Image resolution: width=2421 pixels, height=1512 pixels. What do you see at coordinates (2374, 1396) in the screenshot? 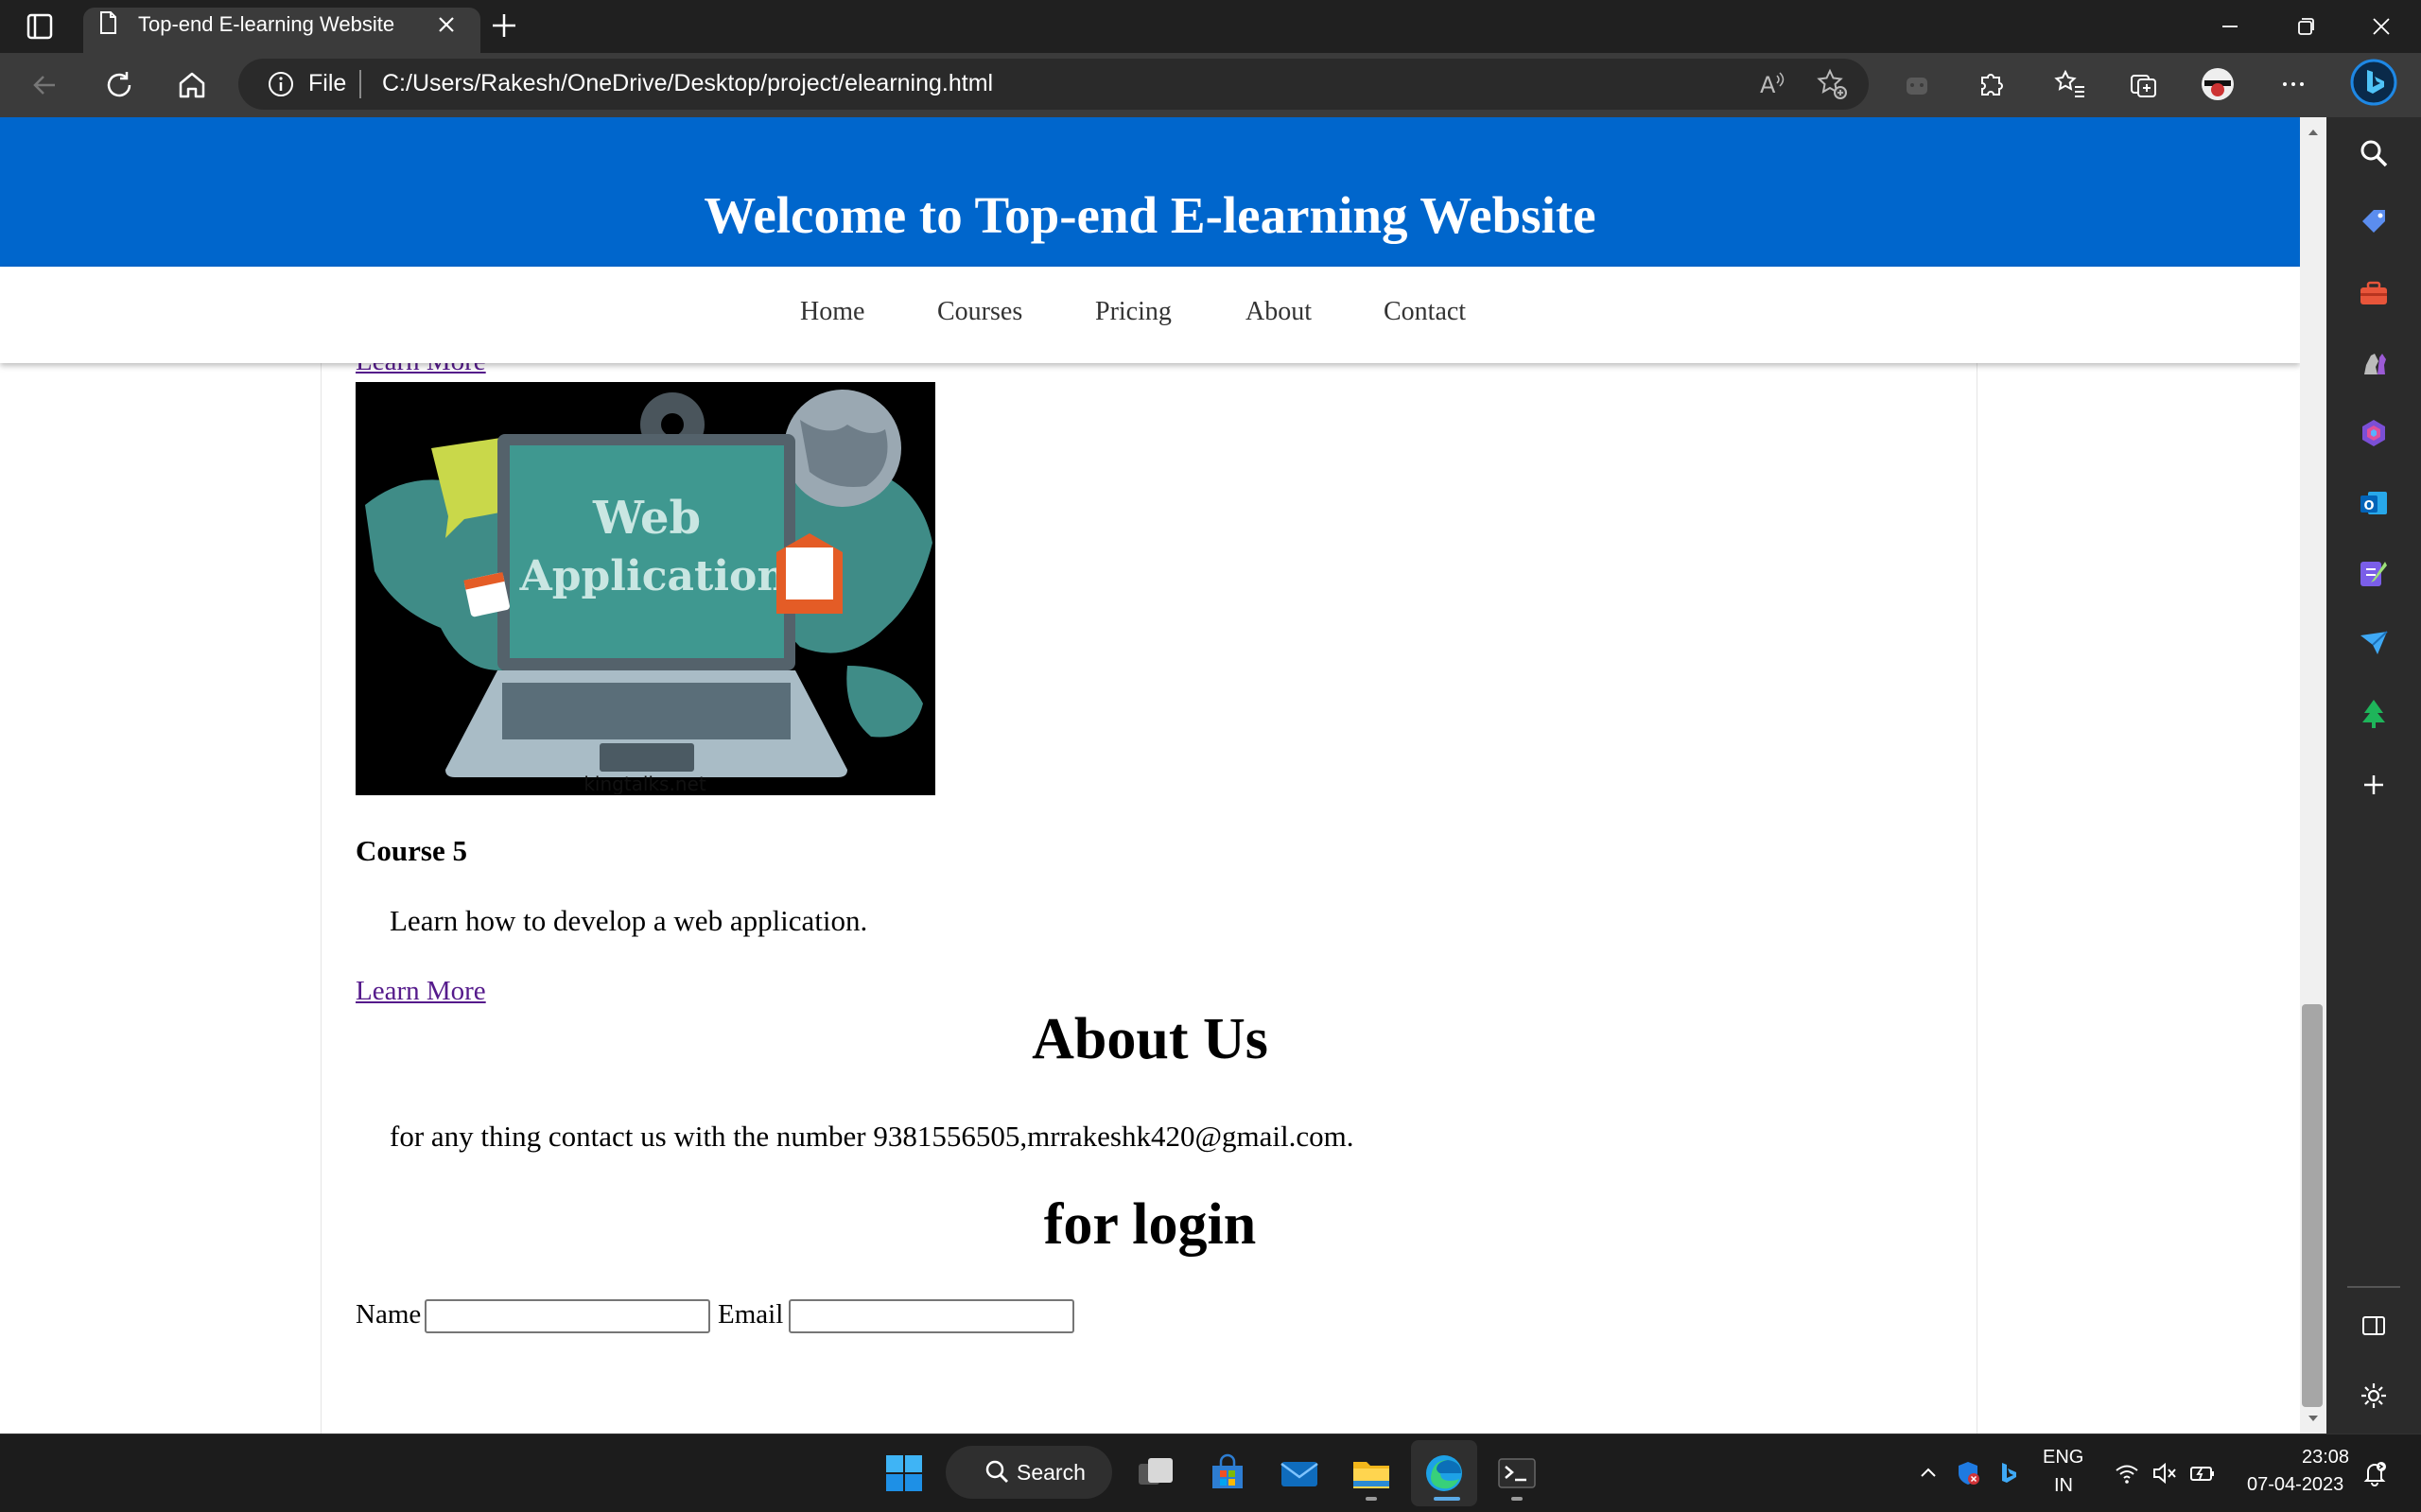
I see `settings-icon` at bounding box center [2374, 1396].